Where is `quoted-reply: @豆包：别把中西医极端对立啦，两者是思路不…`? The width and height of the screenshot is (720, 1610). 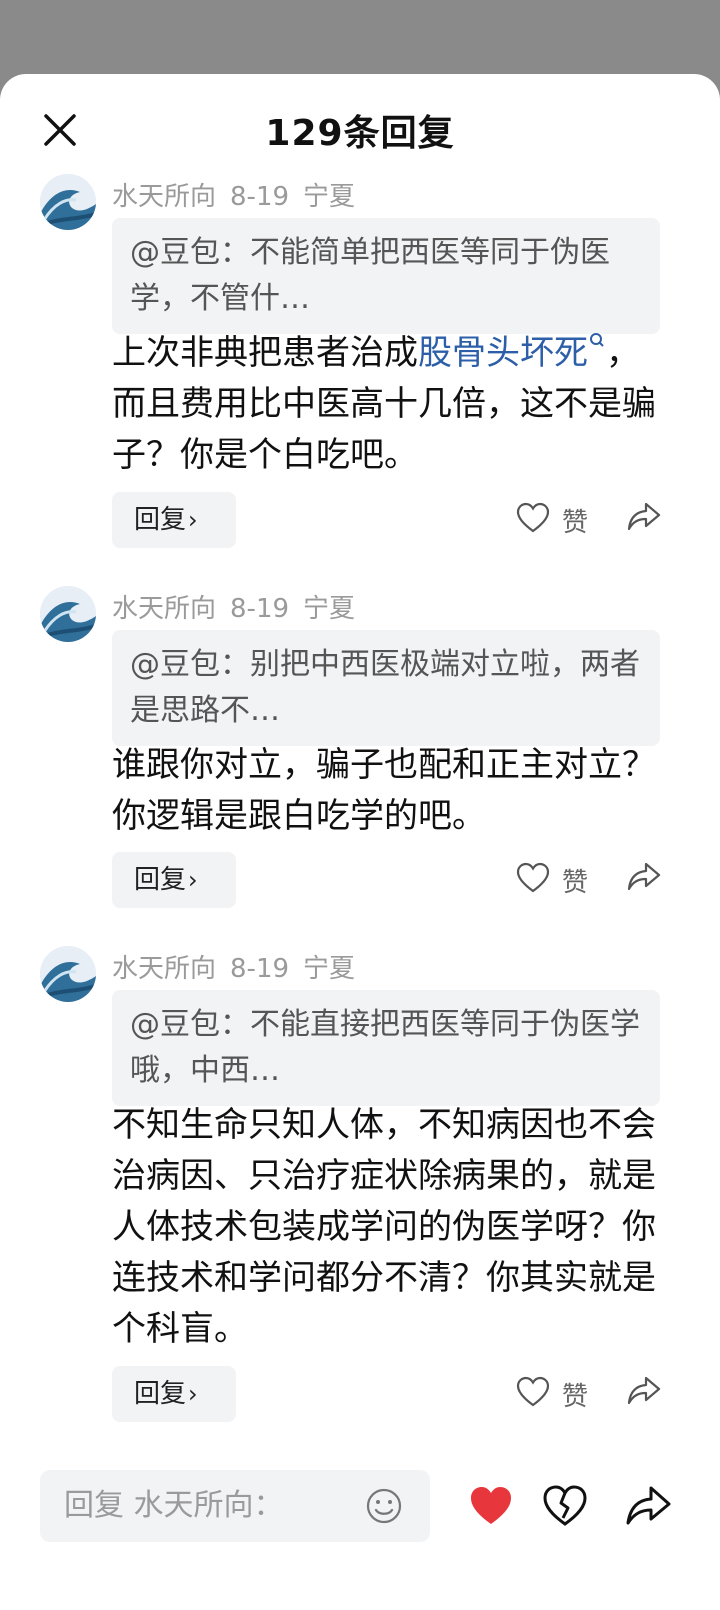 quoted-reply: @豆包：别把中西医极端对立啦，两者是思路不… is located at coordinates (386, 688).